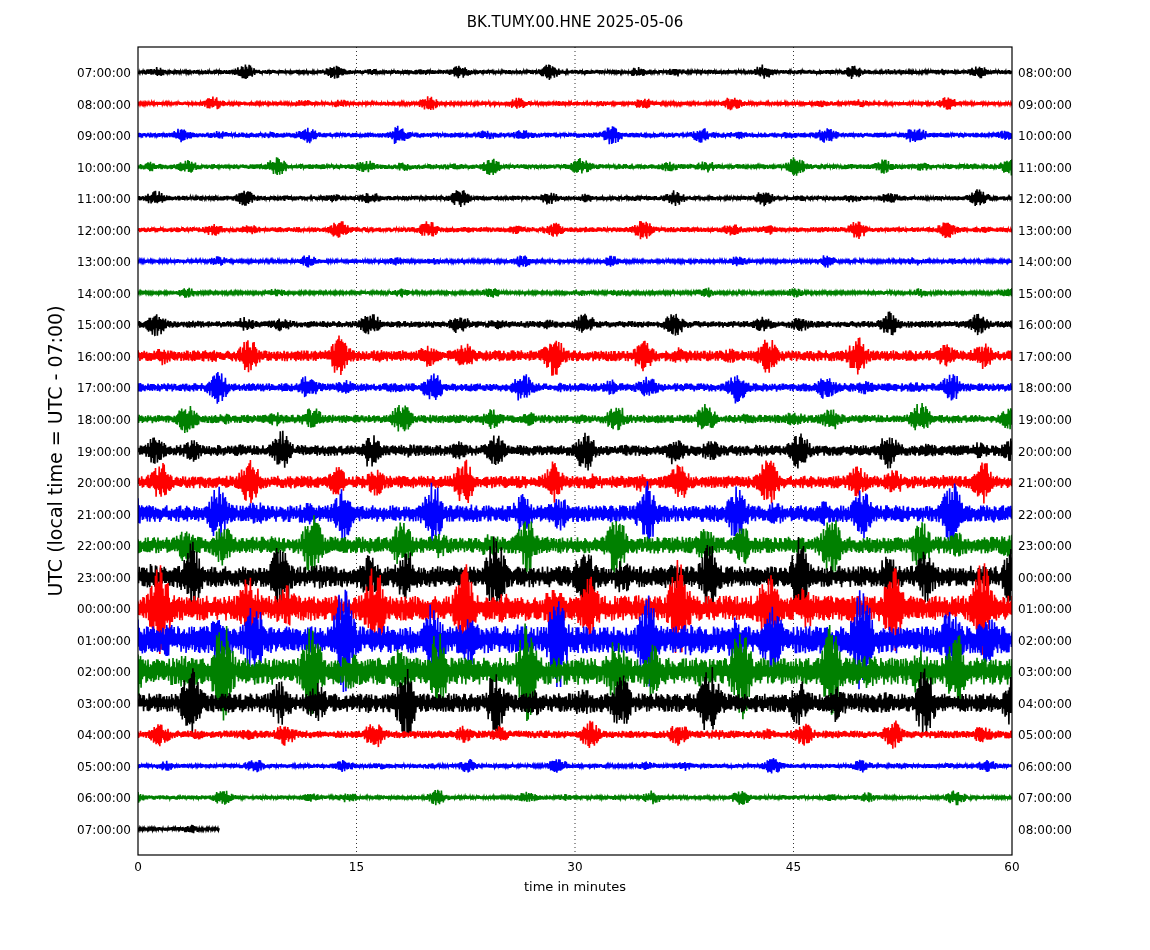 The height and width of the screenshot is (950, 1150). I want to click on x-tick-label: 30, so click(575, 867).